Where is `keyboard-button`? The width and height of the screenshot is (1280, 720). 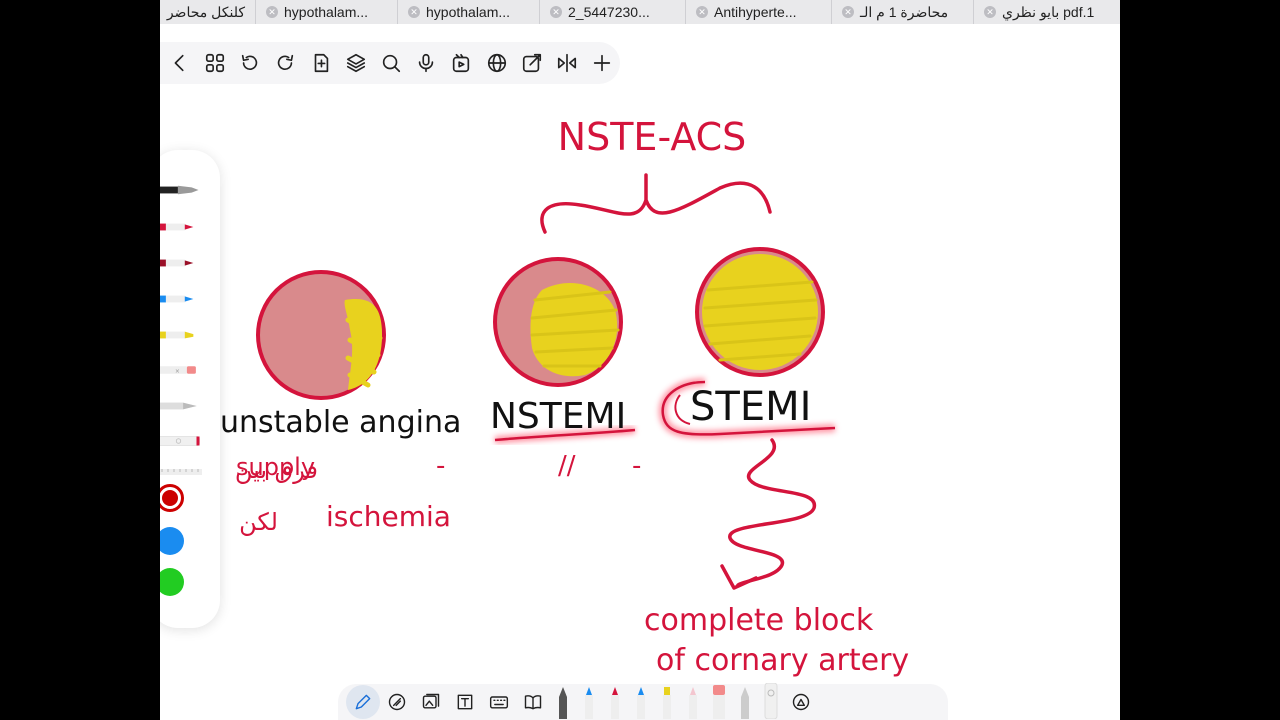 keyboard-button is located at coordinates (499, 702).